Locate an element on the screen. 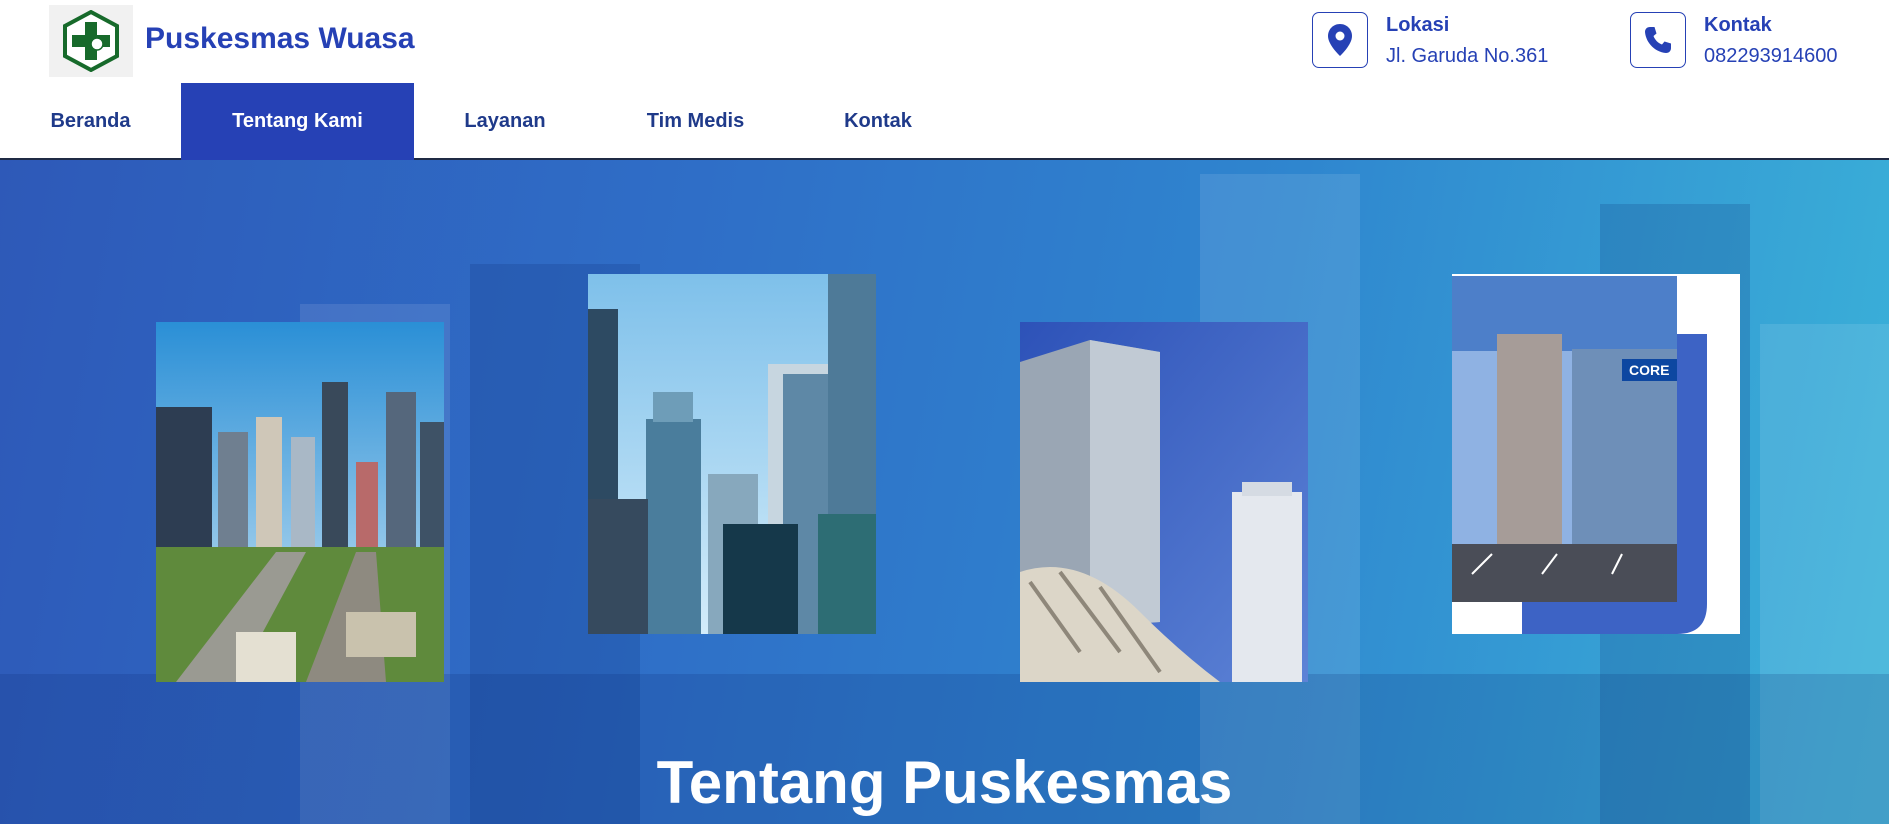  office-building-photo: CORE is located at coordinates (1596, 454).